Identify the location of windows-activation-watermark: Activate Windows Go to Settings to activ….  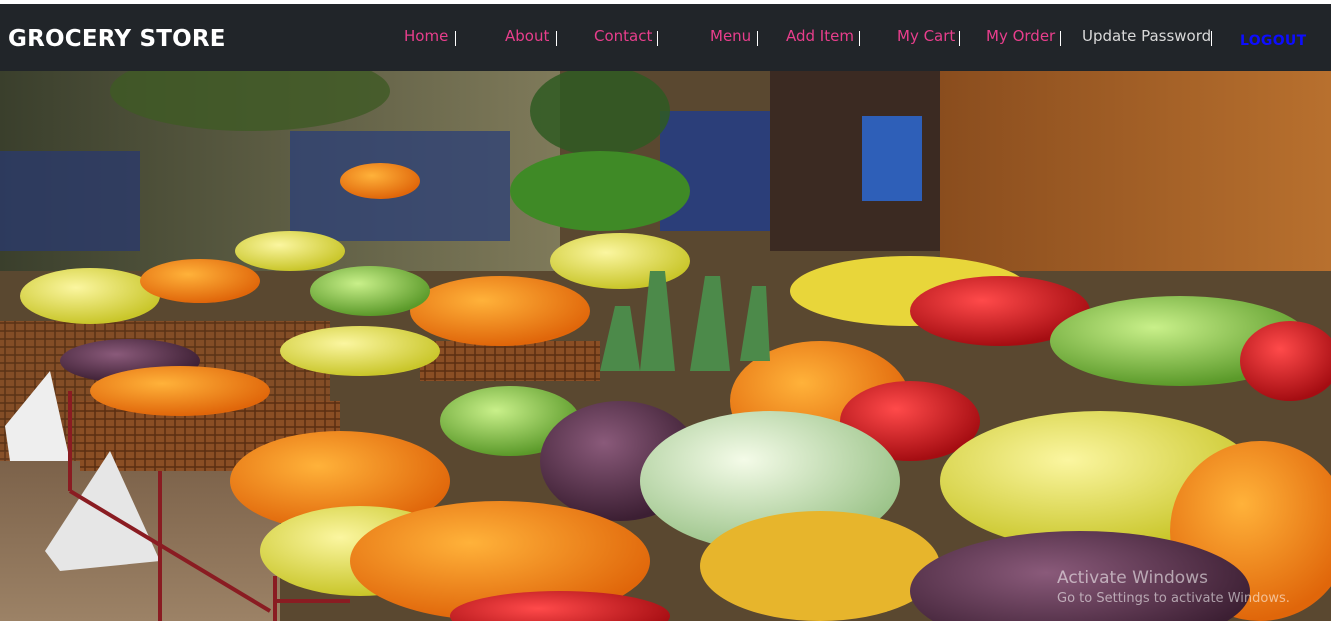
(1173, 587).